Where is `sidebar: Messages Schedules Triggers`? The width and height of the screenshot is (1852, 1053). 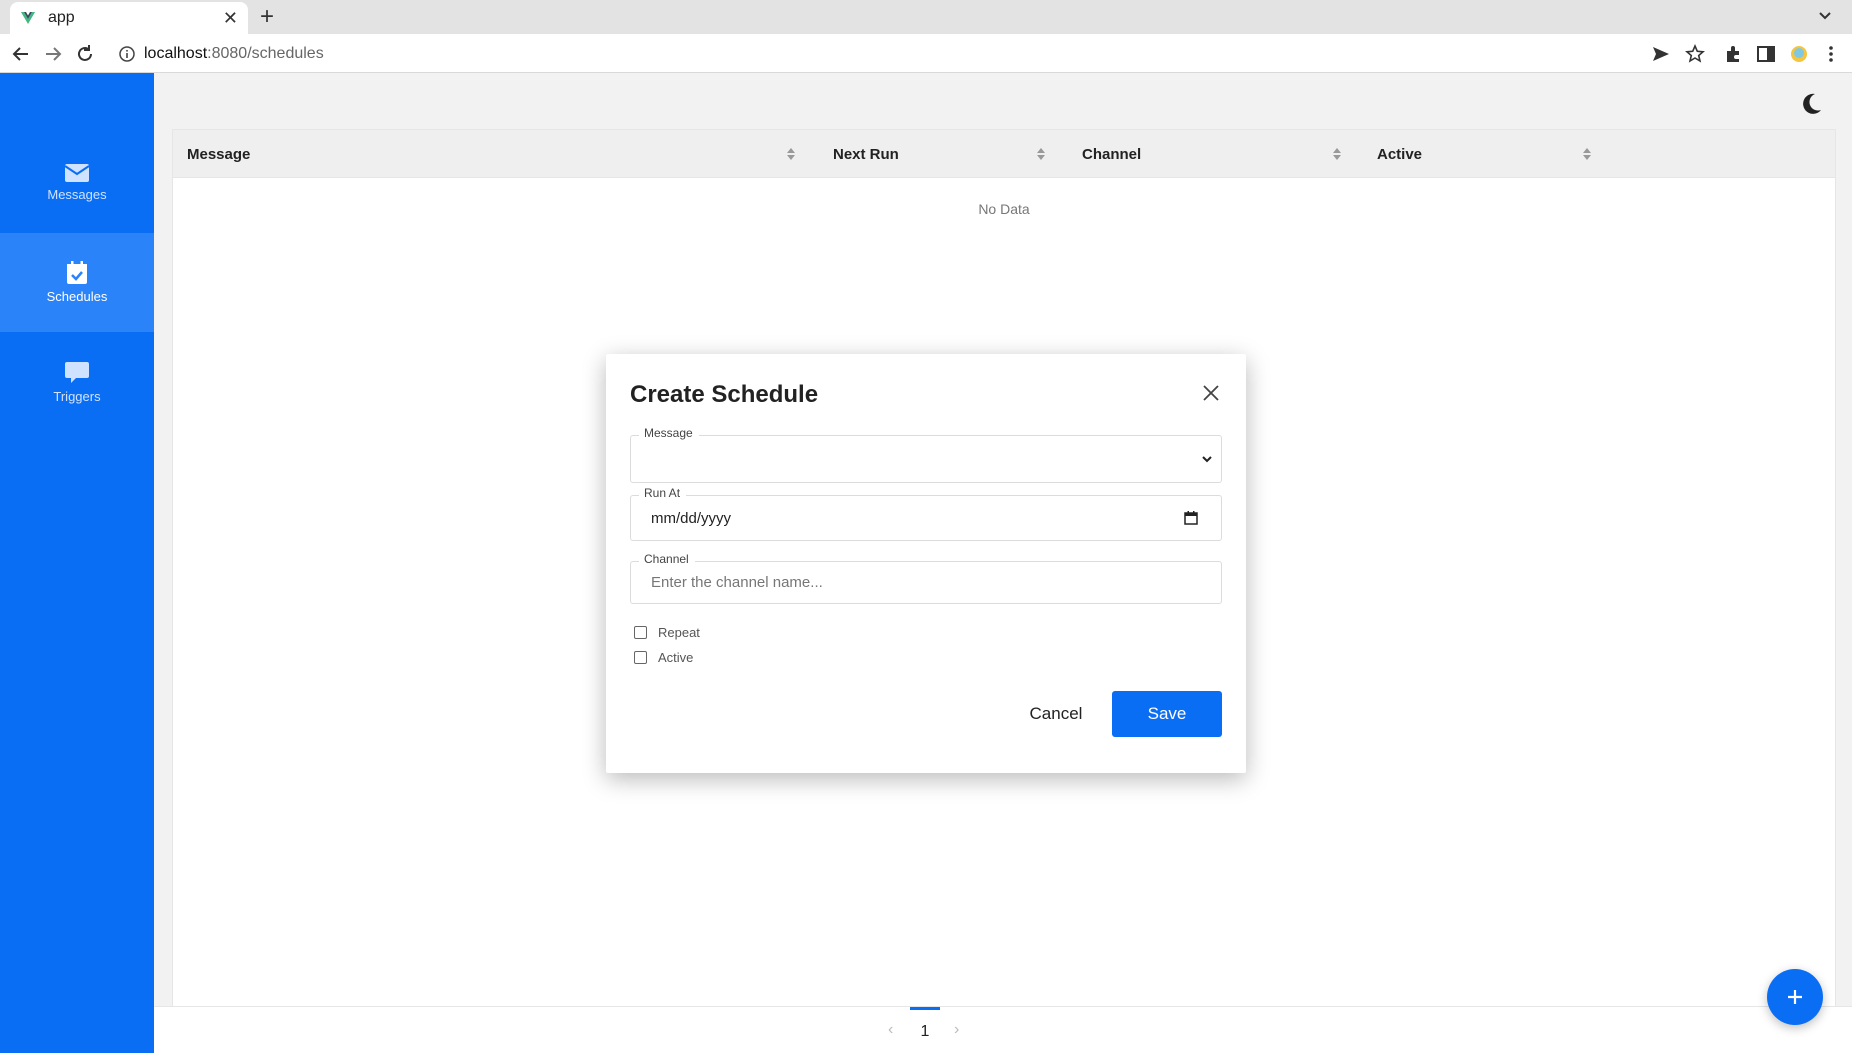 sidebar: Messages Schedules Triggers is located at coordinates (77, 563).